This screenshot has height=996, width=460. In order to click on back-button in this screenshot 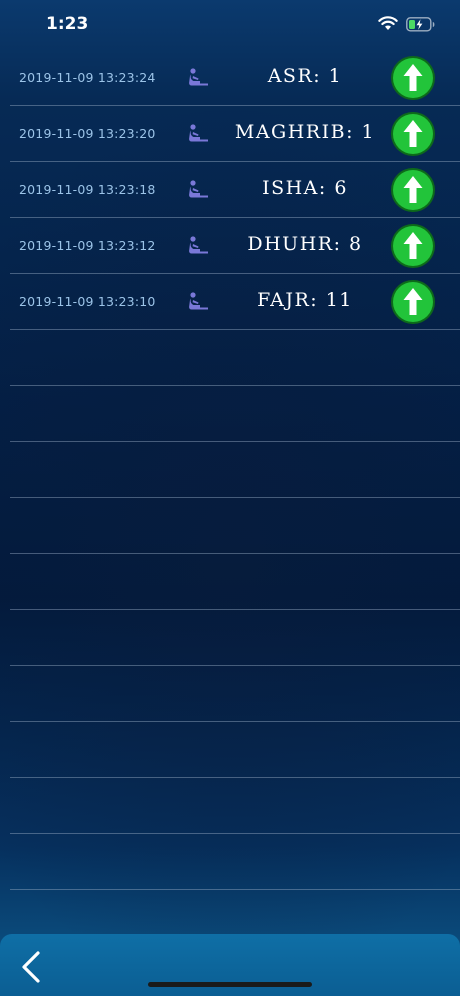, I will do `click(32, 967)`.